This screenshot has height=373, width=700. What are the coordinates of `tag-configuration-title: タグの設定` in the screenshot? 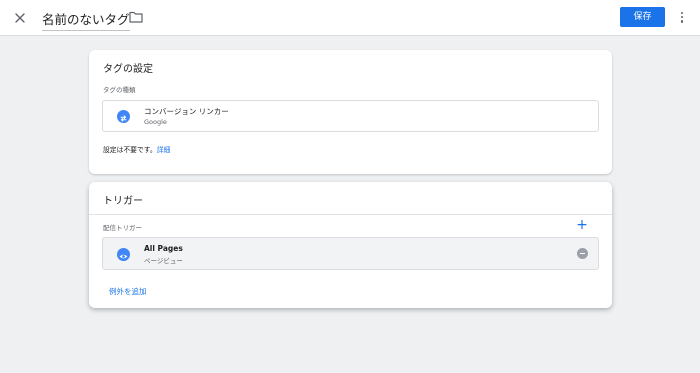 It's located at (128, 69).